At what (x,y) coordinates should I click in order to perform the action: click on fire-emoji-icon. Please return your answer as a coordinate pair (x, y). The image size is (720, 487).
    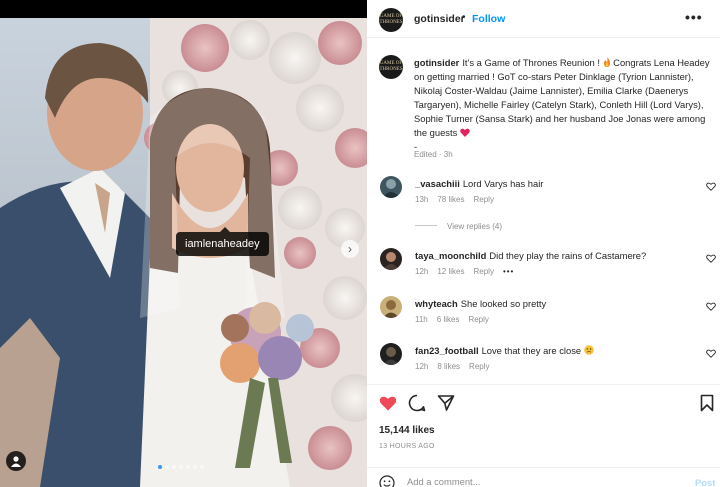
    Looking at the image, I should click on (606, 62).